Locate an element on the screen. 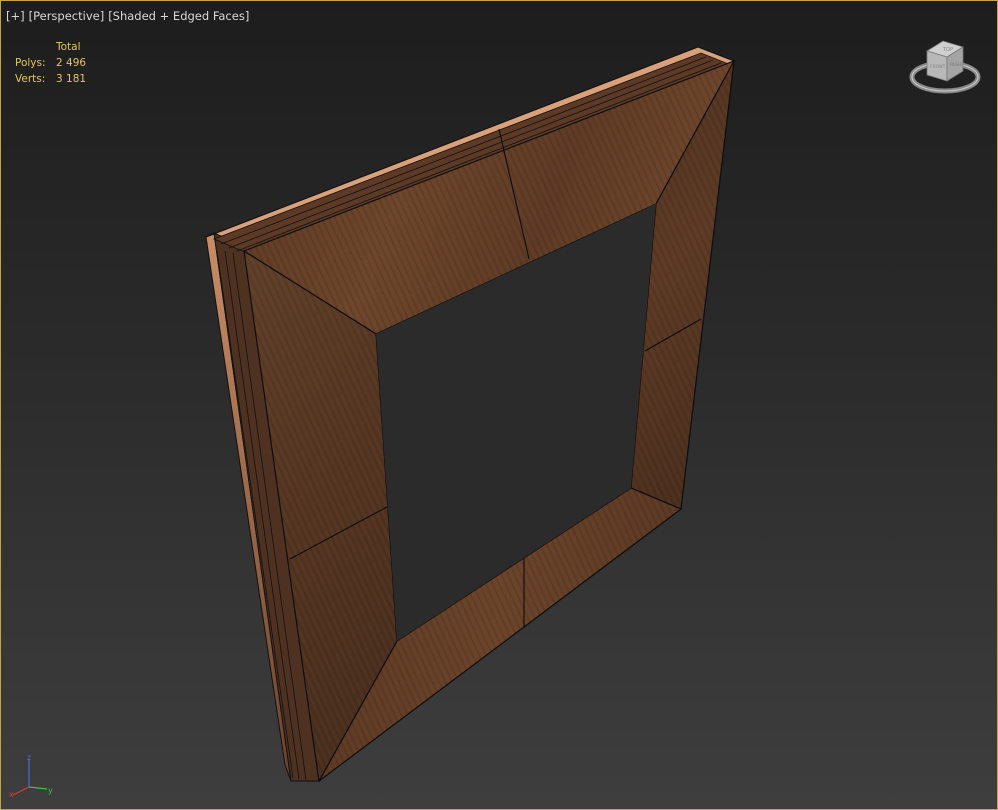 The image size is (998, 810). viewcube-icon: TOP FRONT RIGHT is located at coordinates (945, 70).